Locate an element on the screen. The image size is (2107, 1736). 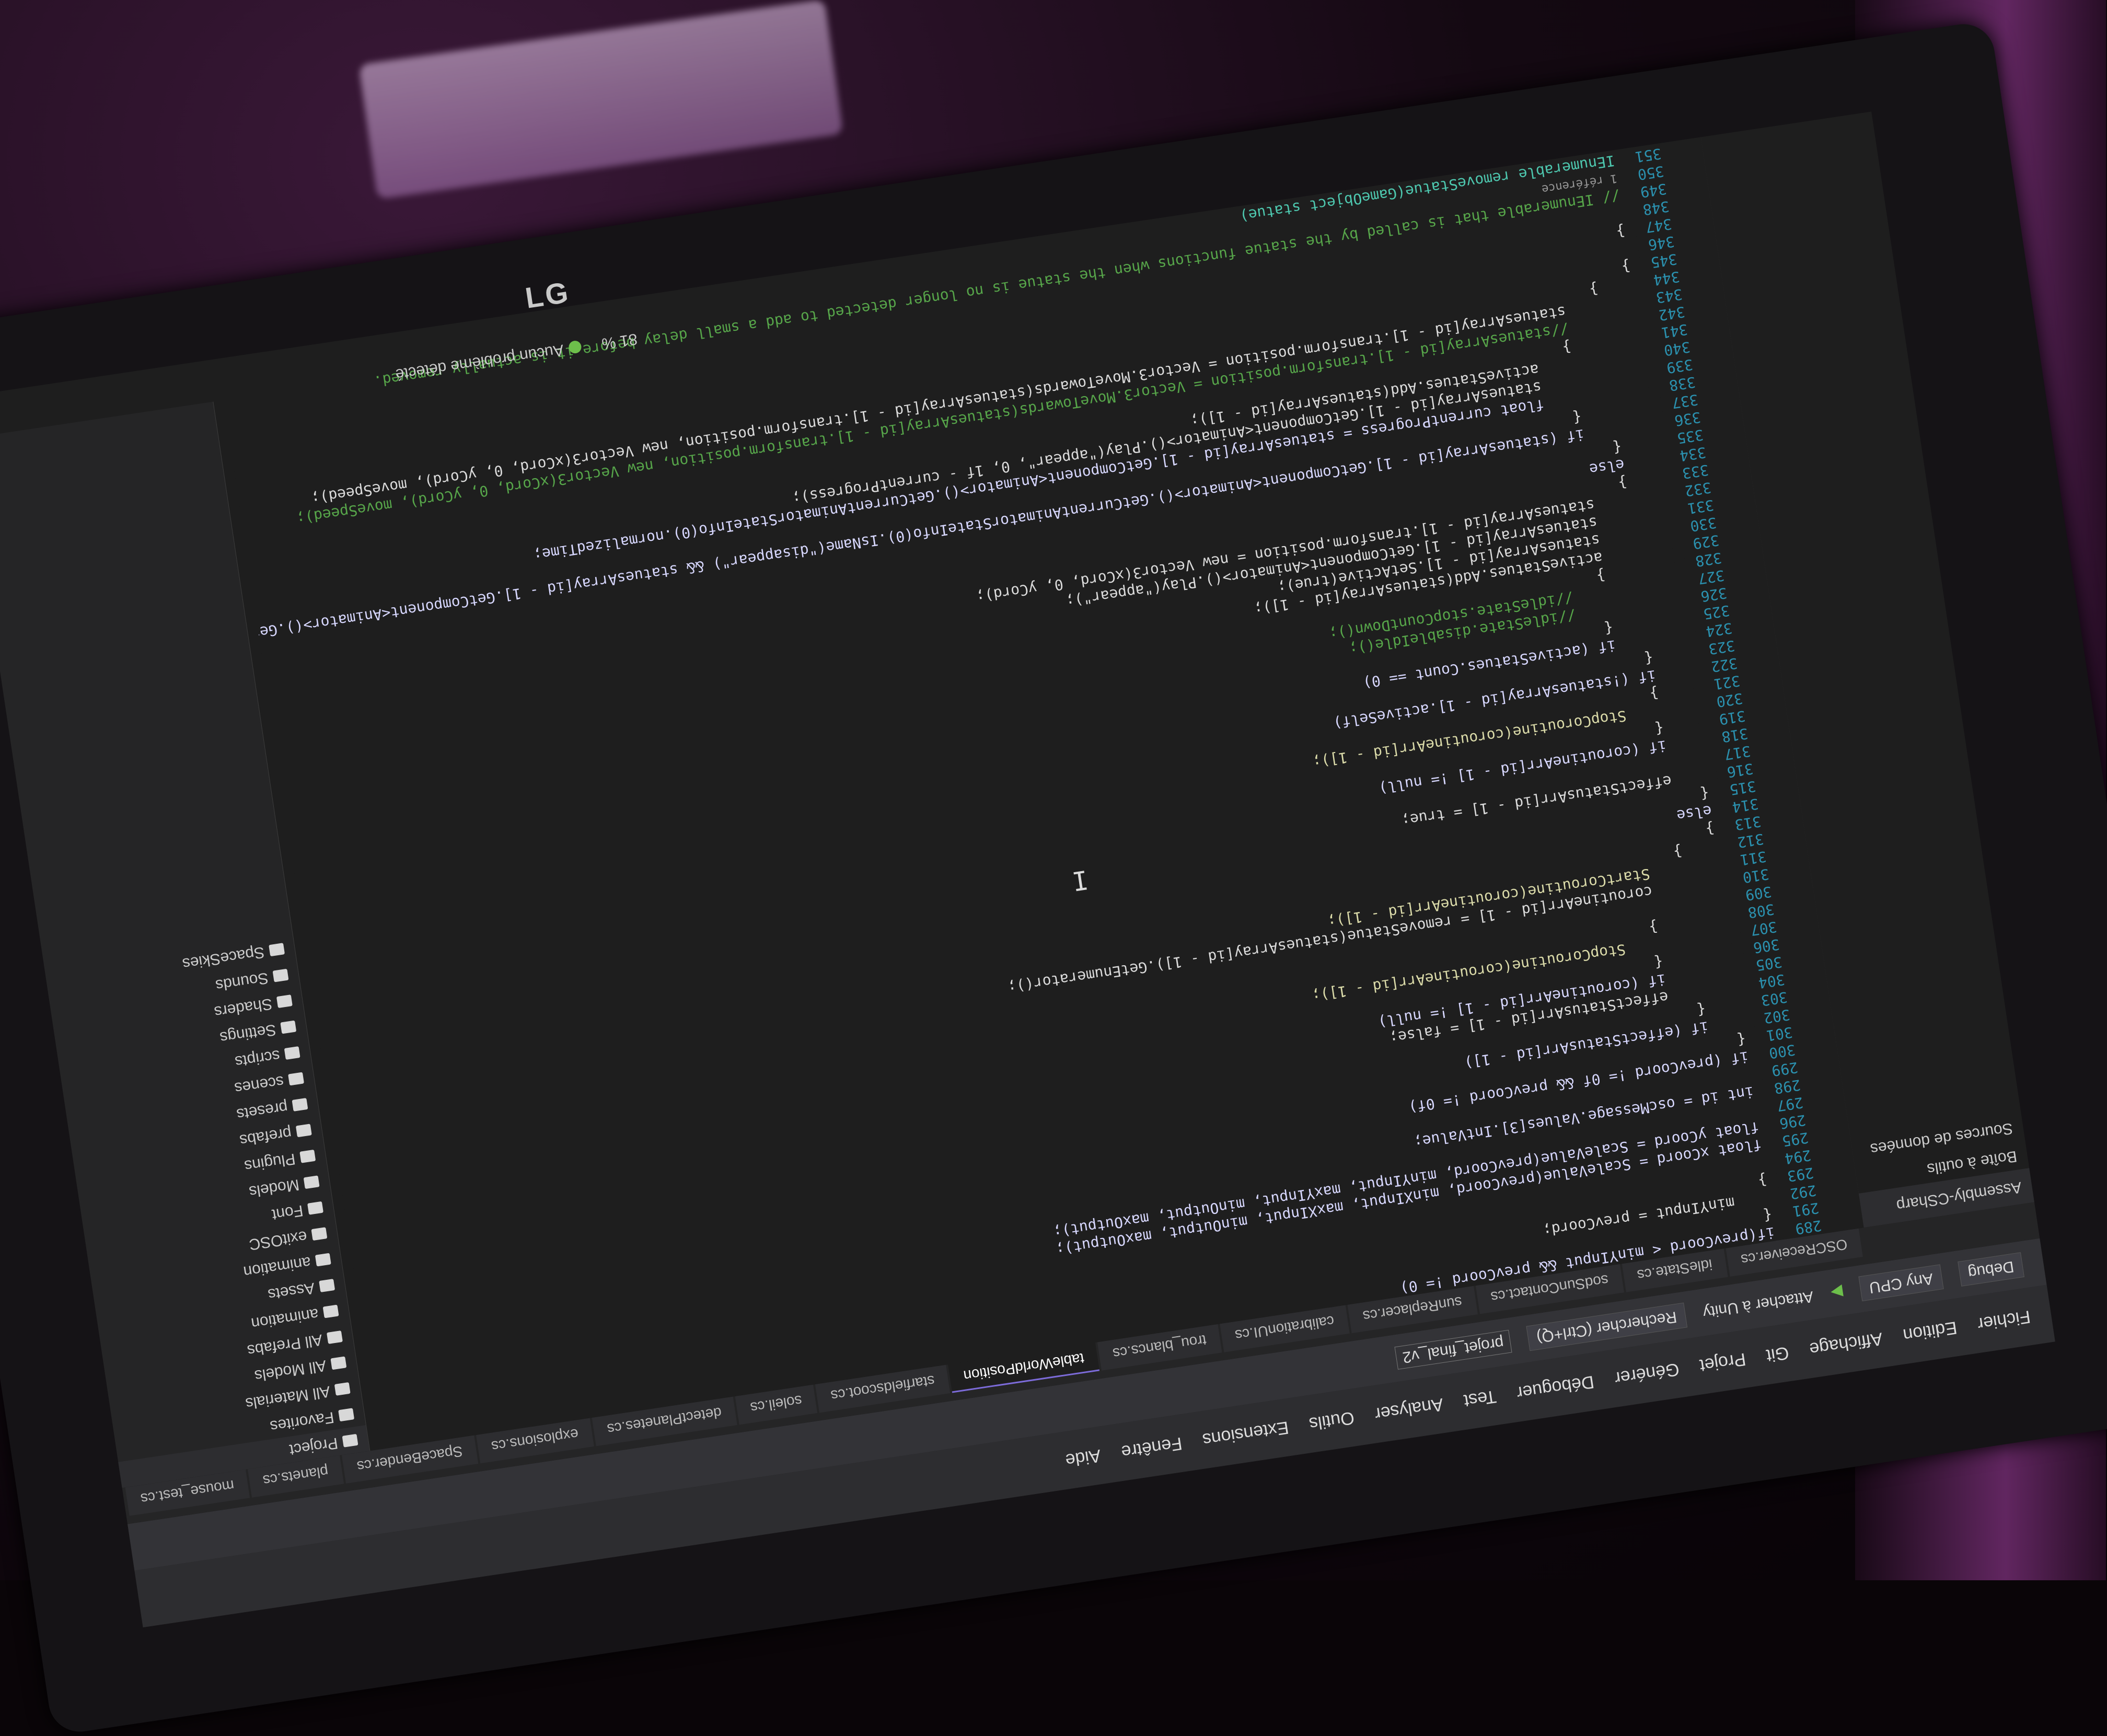
folder-label: exitOSC is located at coordinates (278, 1241).